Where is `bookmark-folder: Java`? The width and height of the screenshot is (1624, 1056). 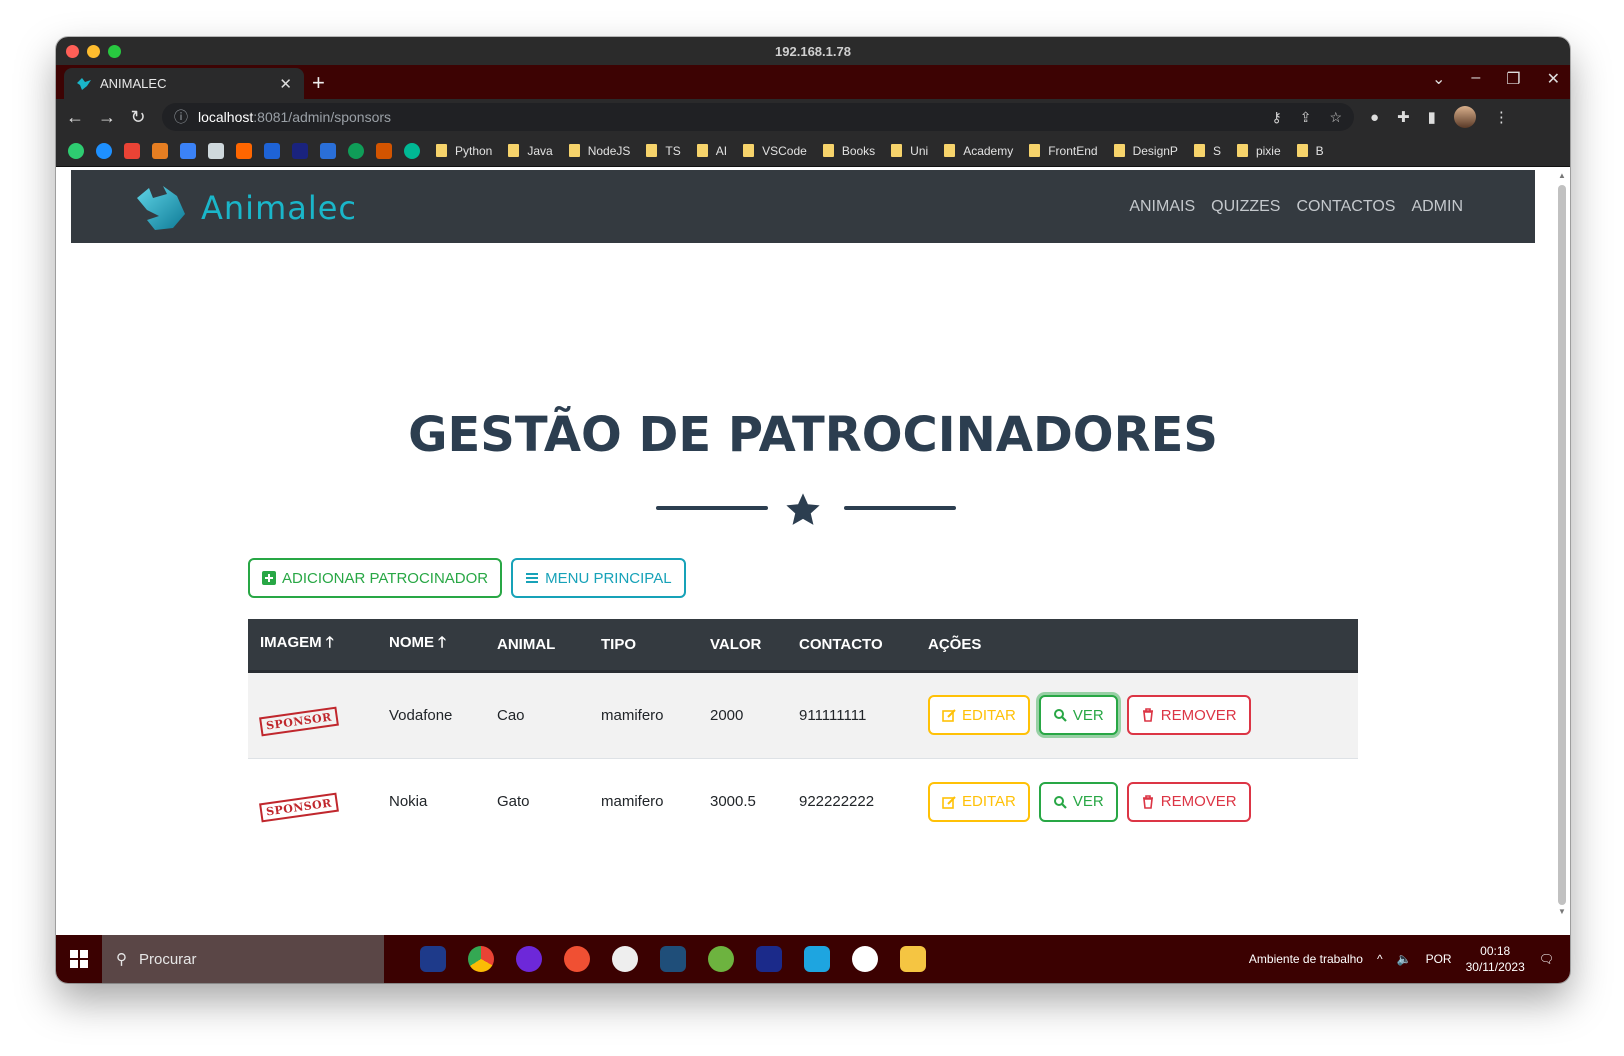 bookmark-folder: Java is located at coordinates (530, 151).